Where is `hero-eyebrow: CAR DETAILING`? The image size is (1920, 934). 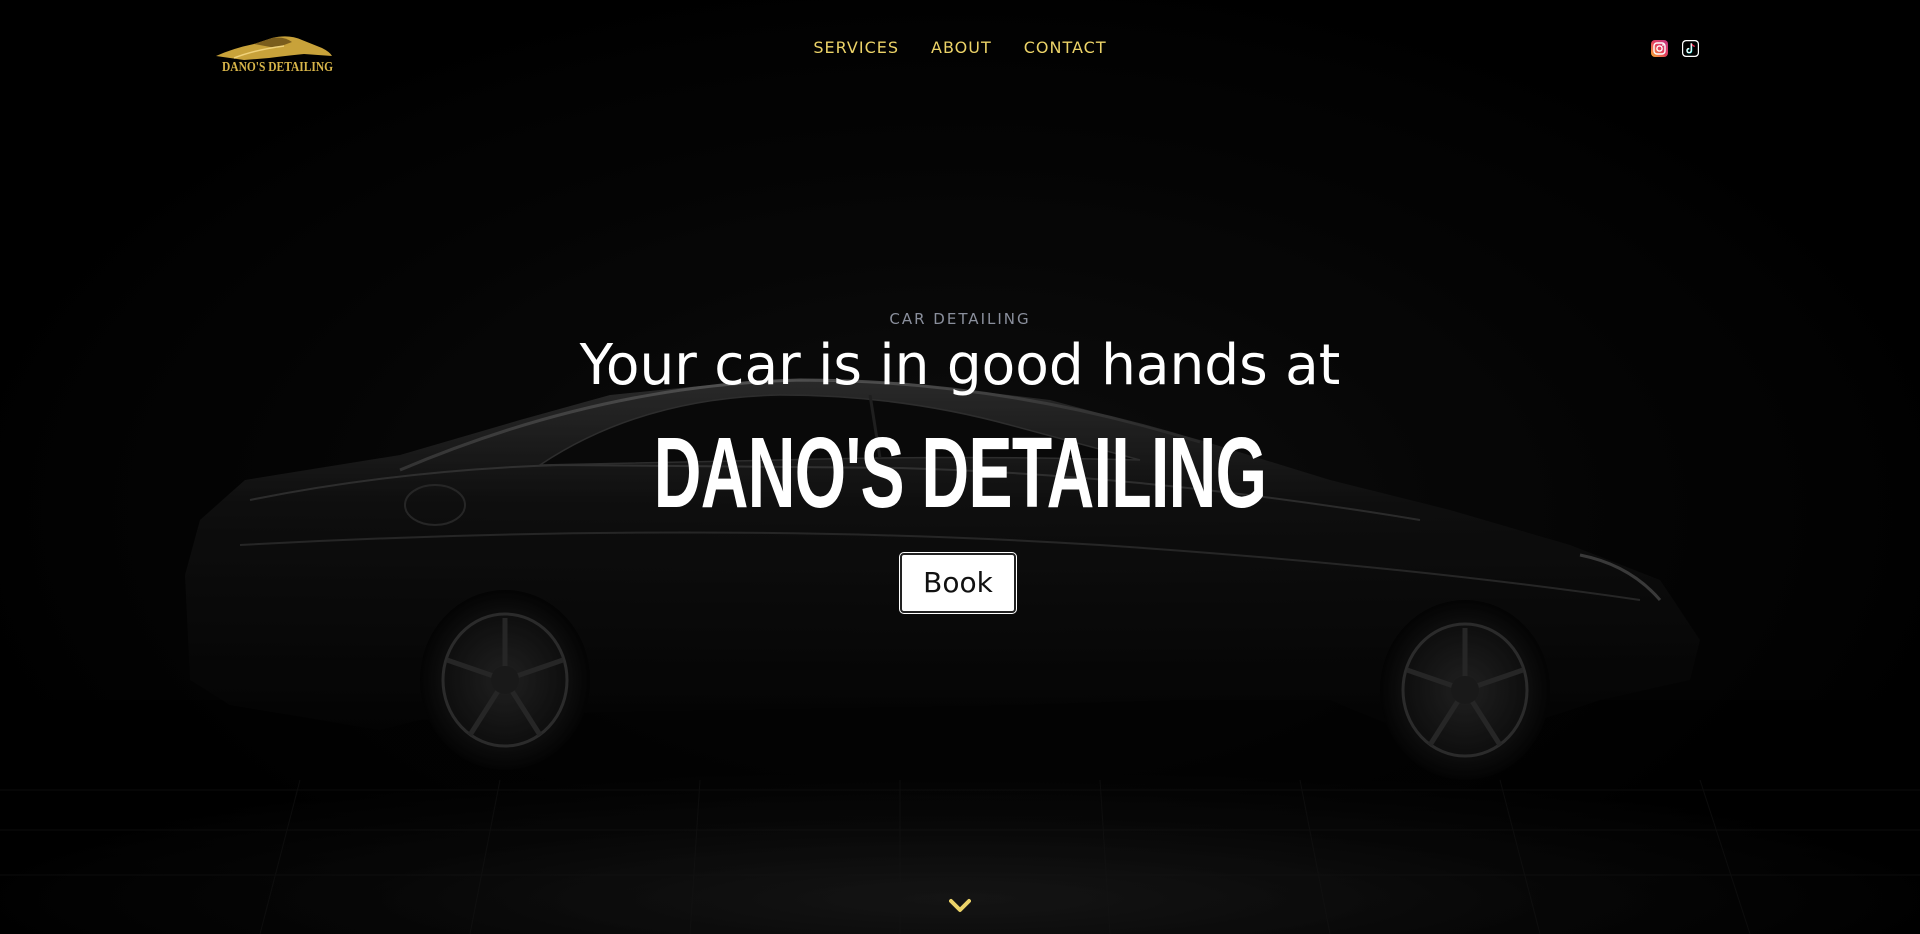 hero-eyebrow: CAR DETAILING is located at coordinates (960, 319).